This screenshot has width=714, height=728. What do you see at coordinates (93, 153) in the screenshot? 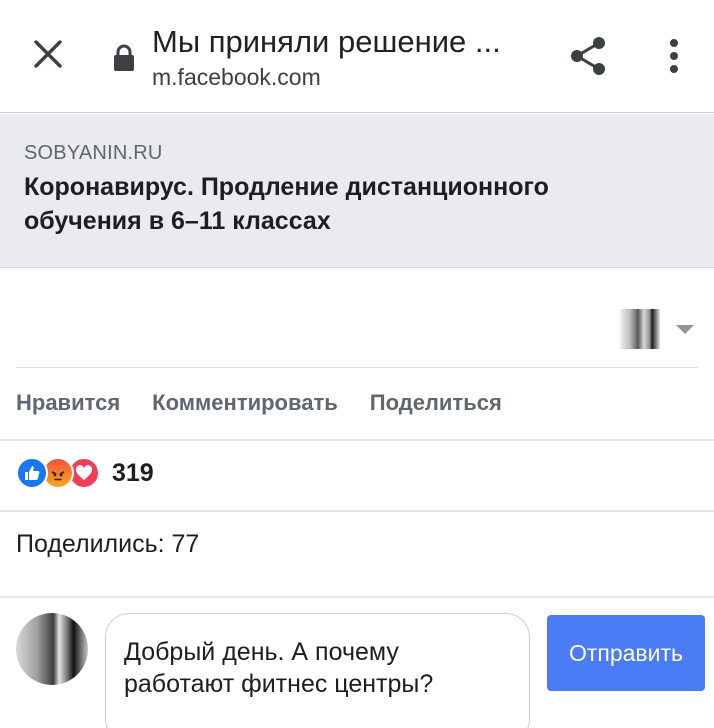
I see `link-preview-source: SOBYANIN.RU` at bounding box center [93, 153].